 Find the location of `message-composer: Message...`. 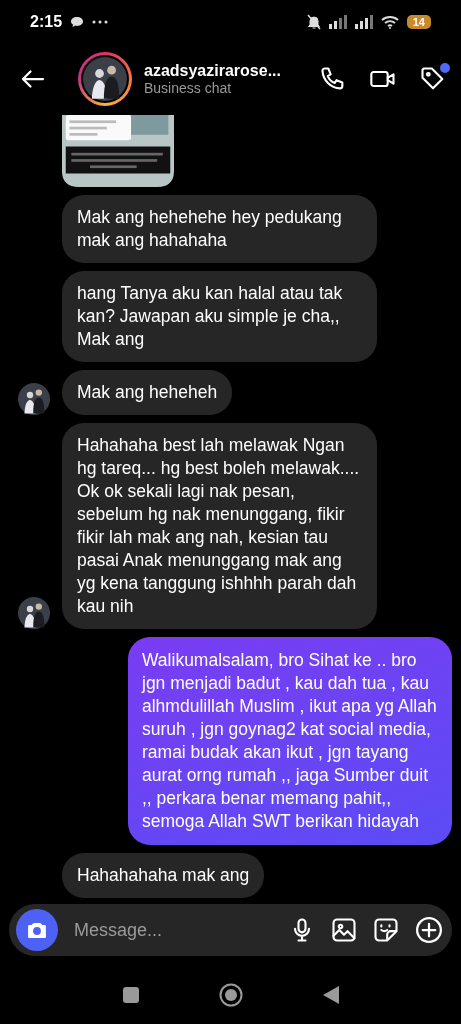

message-composer: Message... is located at coordinates (230, 930).